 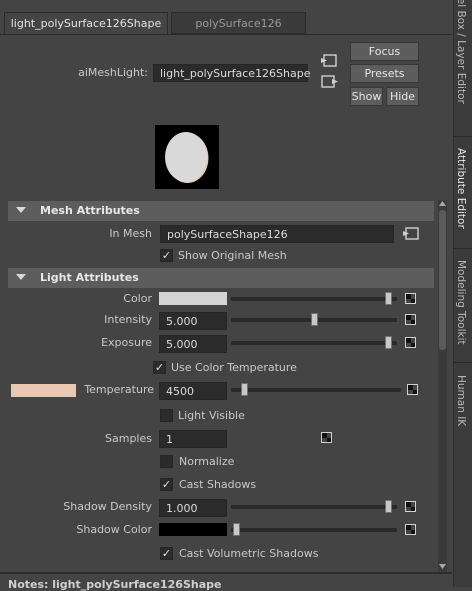 I want to click on cast-shadows-checkbox: ✓, so click(x=166, y=484).